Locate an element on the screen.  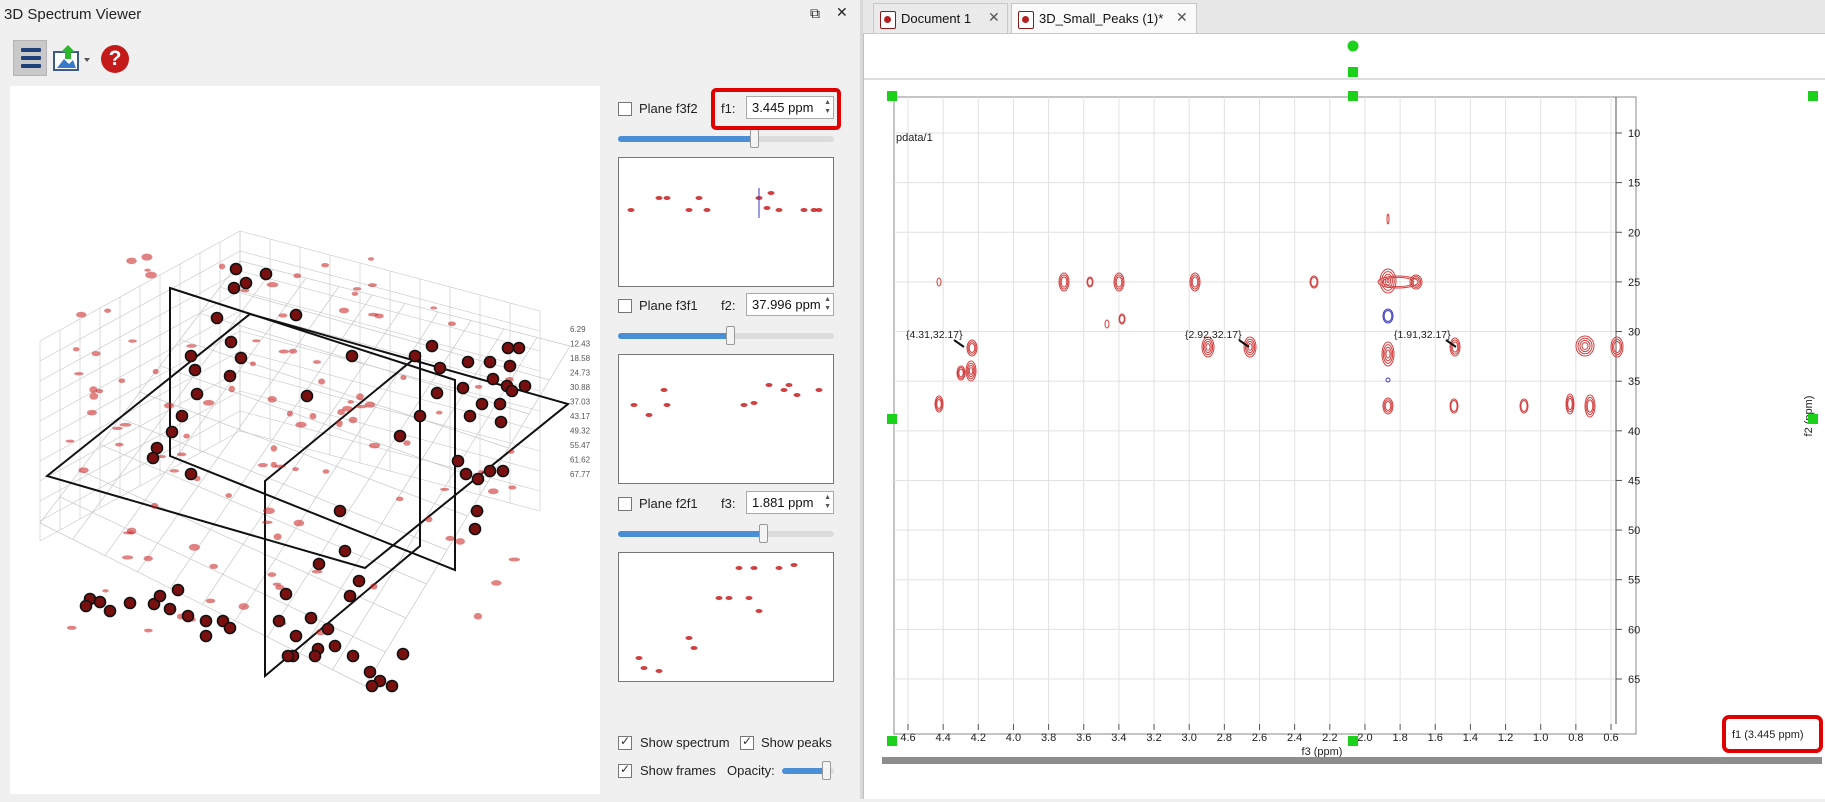
export-icon is located at coordinates (72, 59).